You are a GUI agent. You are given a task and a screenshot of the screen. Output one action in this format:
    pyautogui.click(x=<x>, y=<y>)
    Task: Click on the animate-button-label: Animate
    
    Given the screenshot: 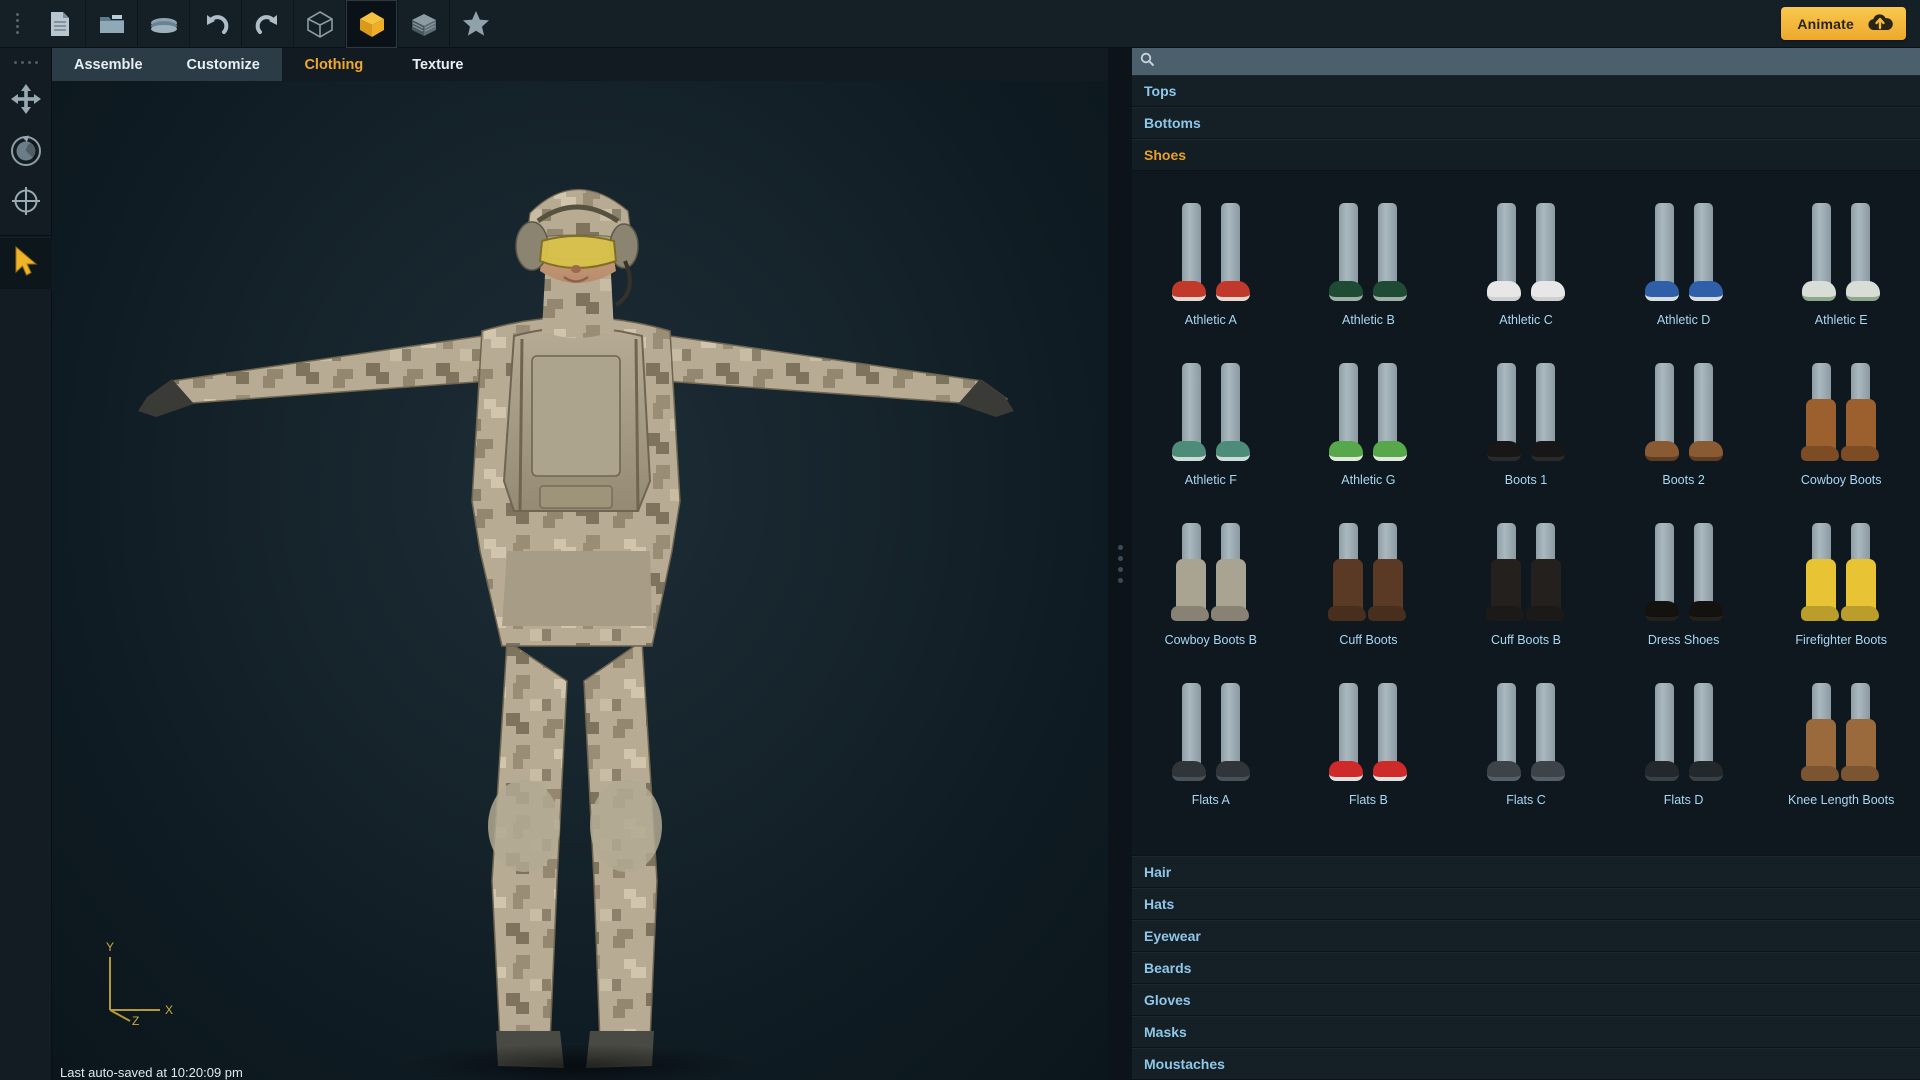 What is the action you would take?
    pyautogui.click(x=1825, y=23)
    